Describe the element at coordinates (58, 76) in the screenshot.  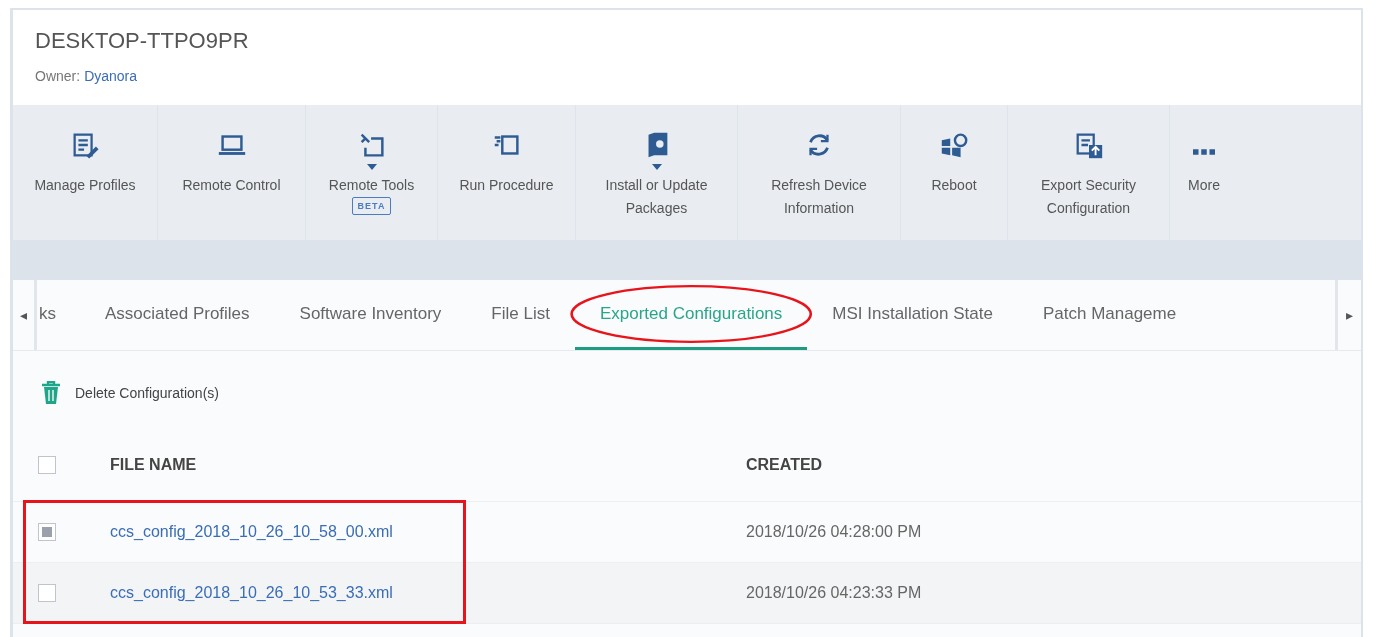
I see `owner-label: Owner:` at that location.